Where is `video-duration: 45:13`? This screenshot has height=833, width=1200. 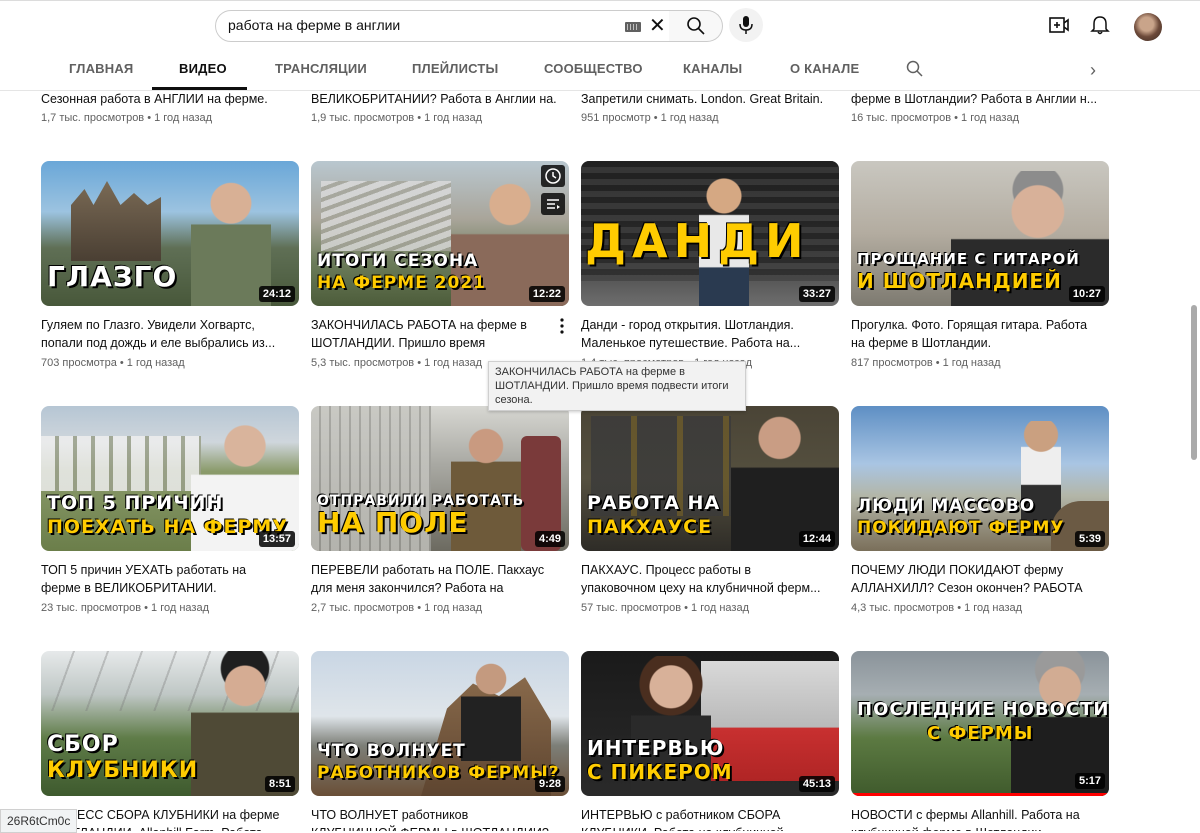 video-duration: 45:13 is located at coordinates (816, 784).